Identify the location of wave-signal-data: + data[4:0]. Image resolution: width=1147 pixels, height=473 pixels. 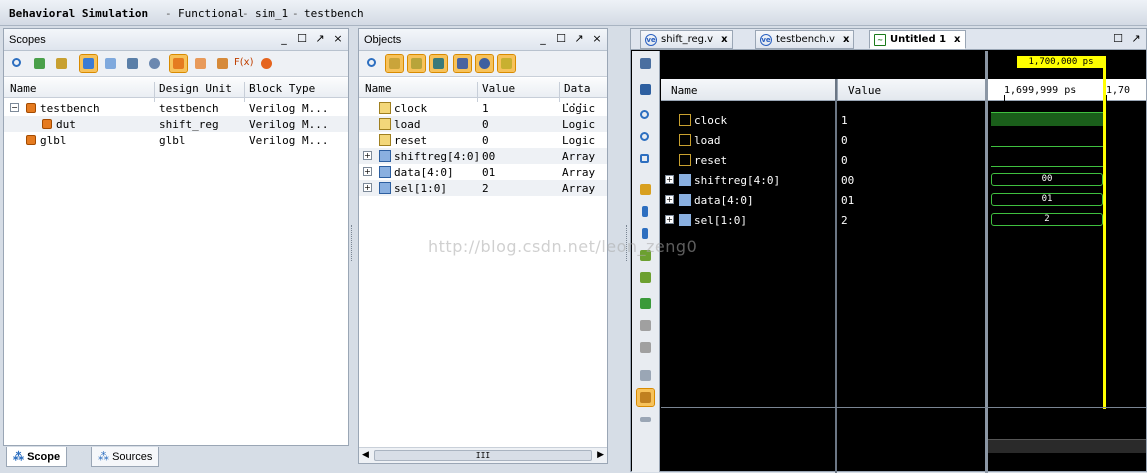
(748, 200).